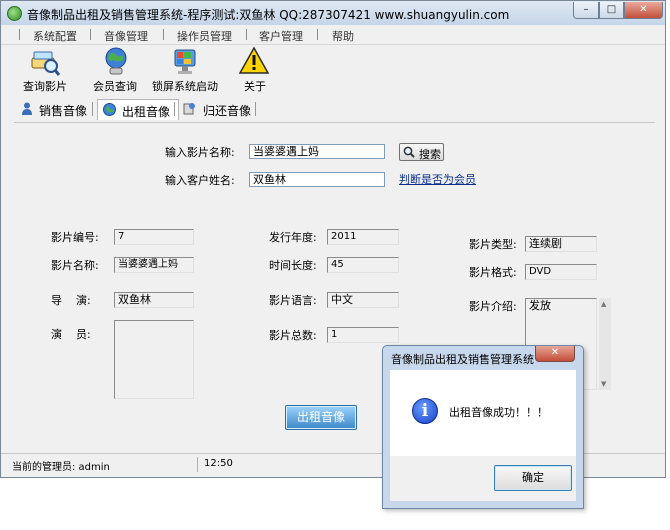 This screenshot has width=670, height=530. What do you see at coordinates (493, 306) in the screenshot?
I see `film-intro-label: 影片介绍:` at bounding box center [493, 306].